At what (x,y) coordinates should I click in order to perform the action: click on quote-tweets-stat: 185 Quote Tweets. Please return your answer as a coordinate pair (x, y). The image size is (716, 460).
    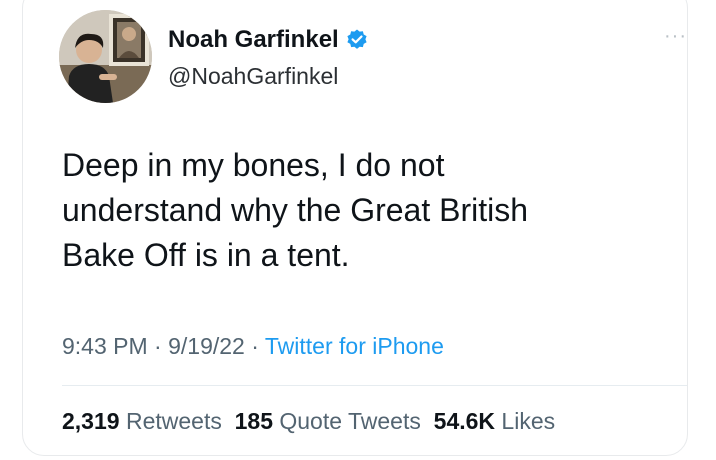
    Looking at the image, I should click on (328, 421).